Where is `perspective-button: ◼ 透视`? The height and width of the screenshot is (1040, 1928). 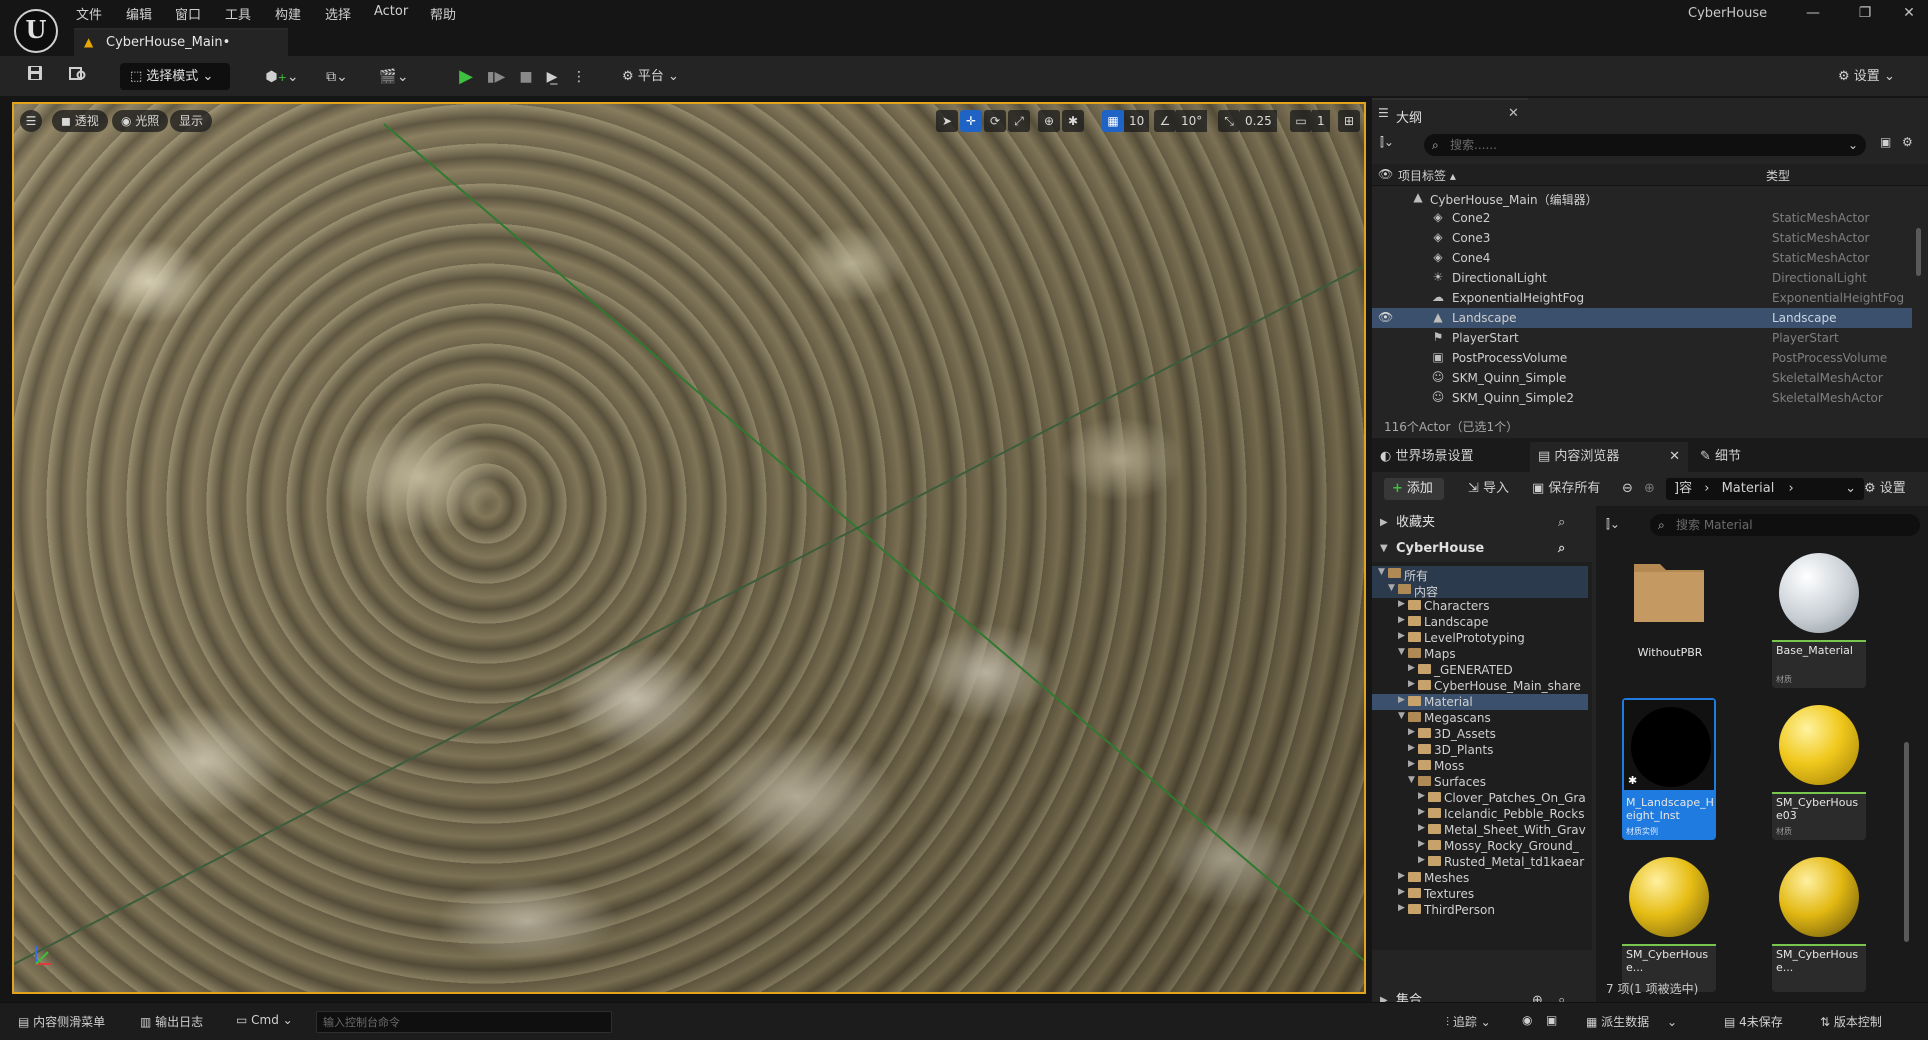
perspective-button: ◼ 透视 is located at coordinates (80, 121).